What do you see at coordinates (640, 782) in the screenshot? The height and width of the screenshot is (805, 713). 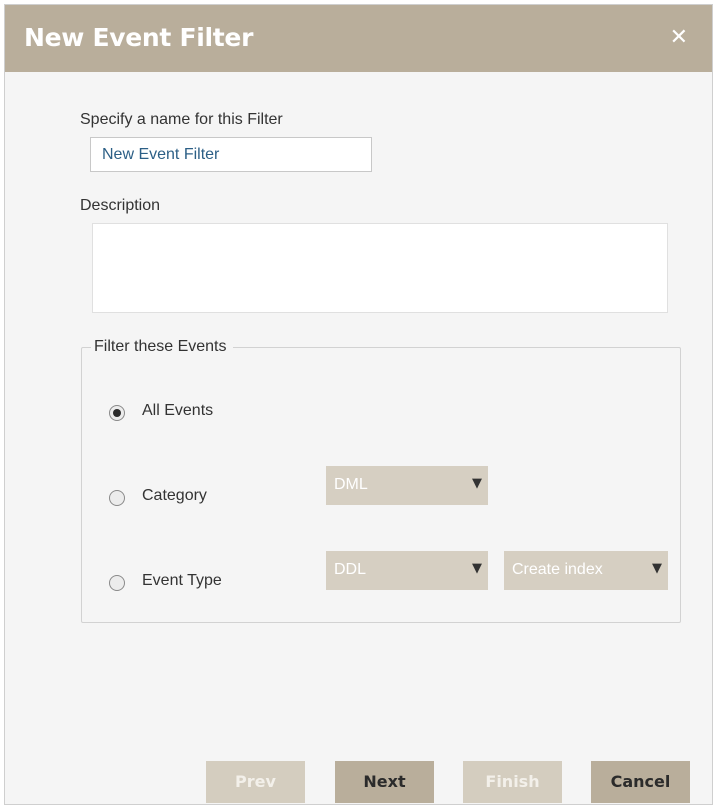 I see `cancel-button: Cancel` at bounding box center [640, 782].